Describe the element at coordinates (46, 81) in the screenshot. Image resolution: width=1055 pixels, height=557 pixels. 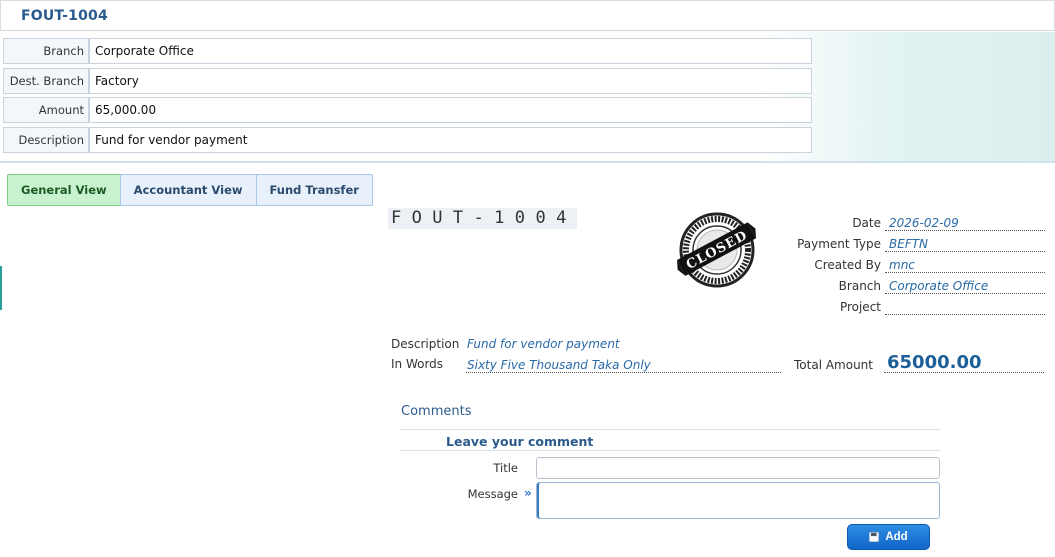
I see `dest-branch-label: Dest. Branch` at that location.